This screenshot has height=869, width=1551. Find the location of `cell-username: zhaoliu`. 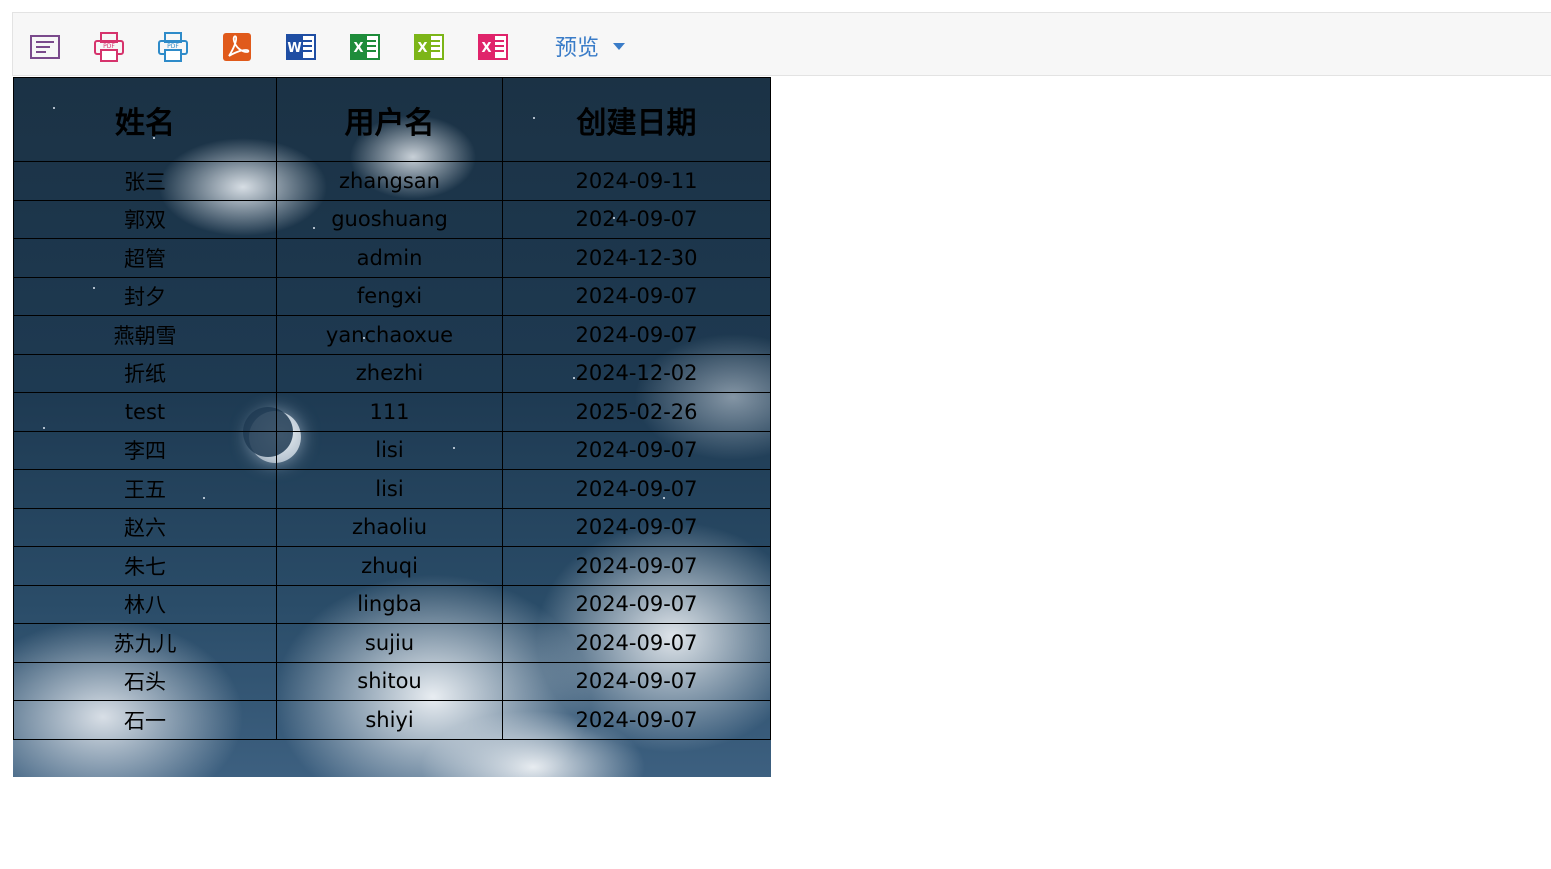

cell-username: zhaoliu is located at coordinates (389, 527).